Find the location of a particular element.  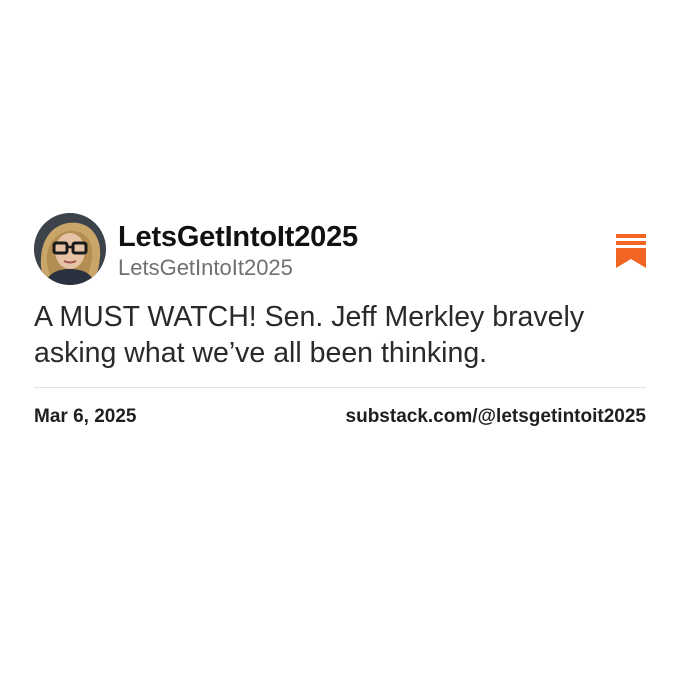

post-date: Mar 6, 2025 is located at coordinates (85, 416).